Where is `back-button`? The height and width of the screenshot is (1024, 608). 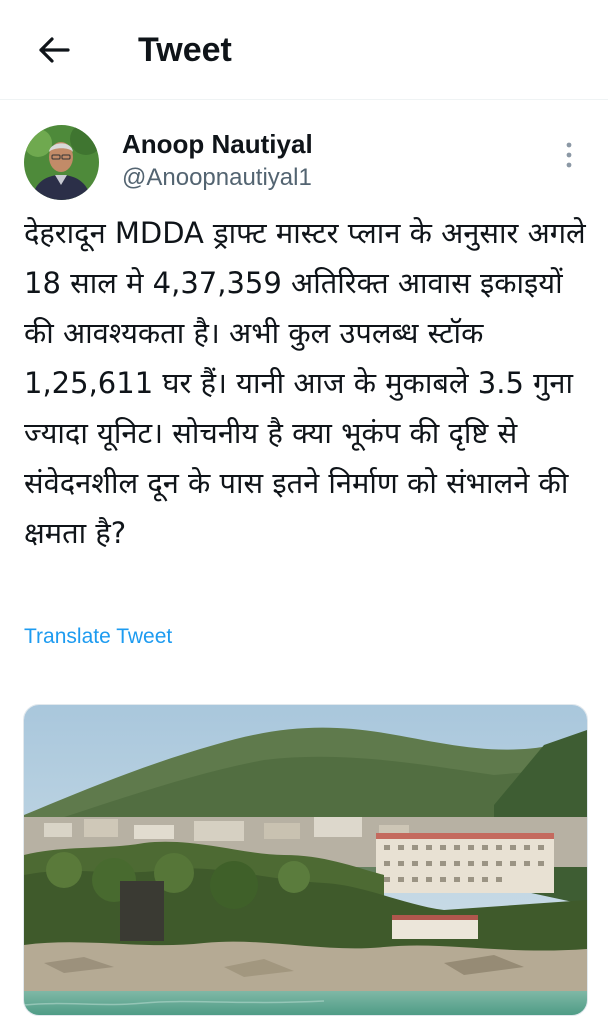
back-button is located at coordinates (54, 50).